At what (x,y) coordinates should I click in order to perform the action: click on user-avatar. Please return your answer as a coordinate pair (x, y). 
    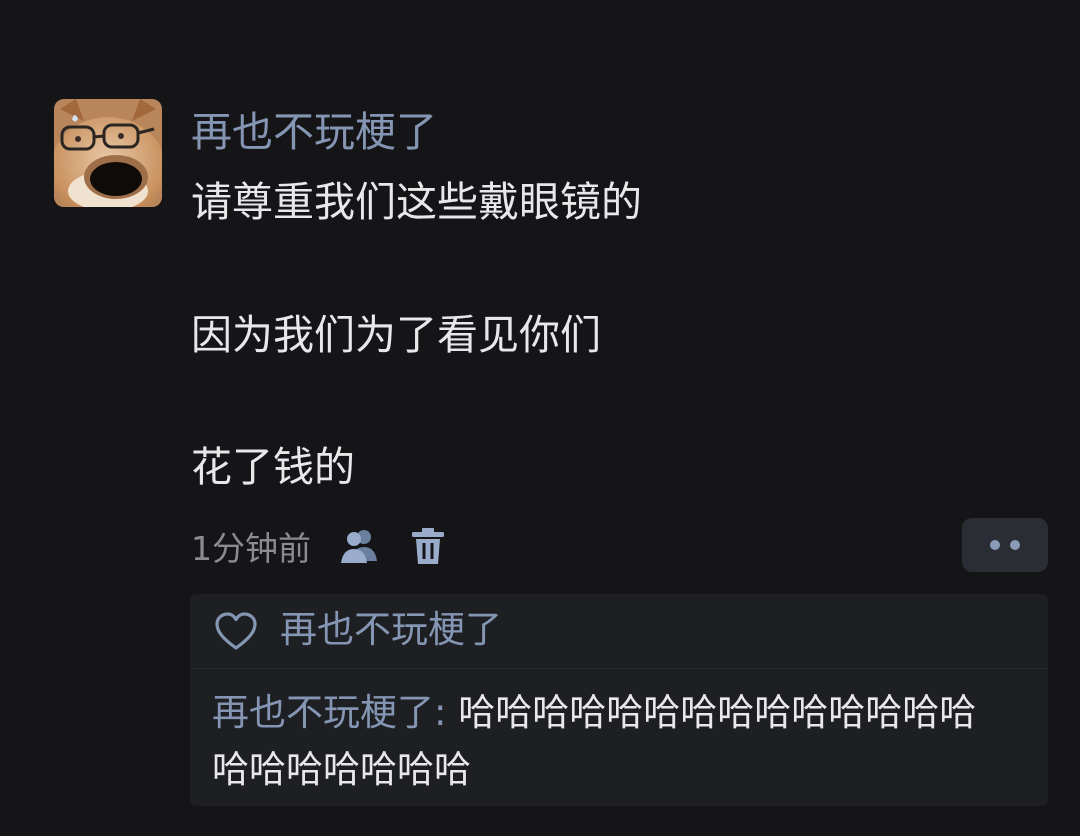
    Looking at the image, I should click on (108, 153).